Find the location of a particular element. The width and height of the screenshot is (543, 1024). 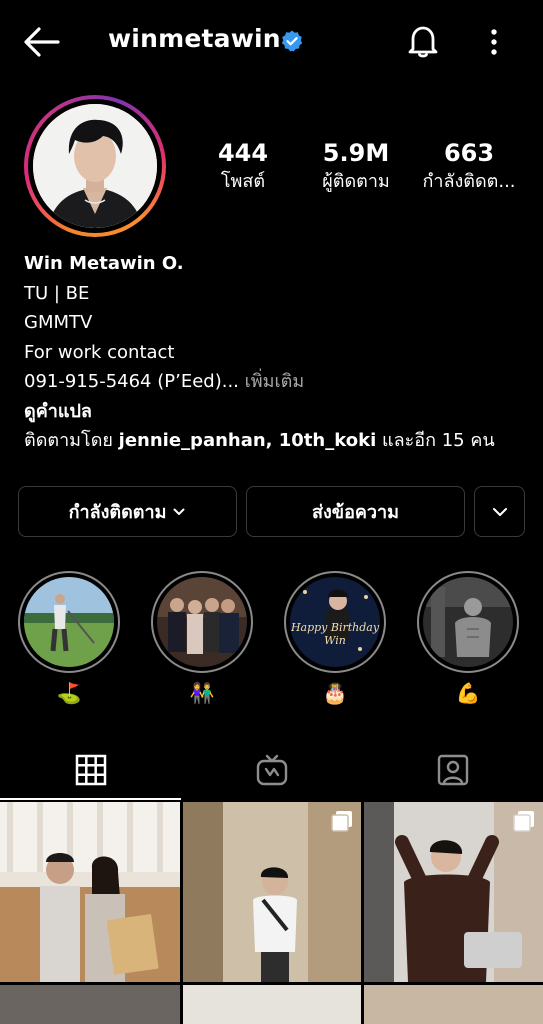

story-highlight: Happy Birthday Win 🎂 is located at coordinates (335, 638).